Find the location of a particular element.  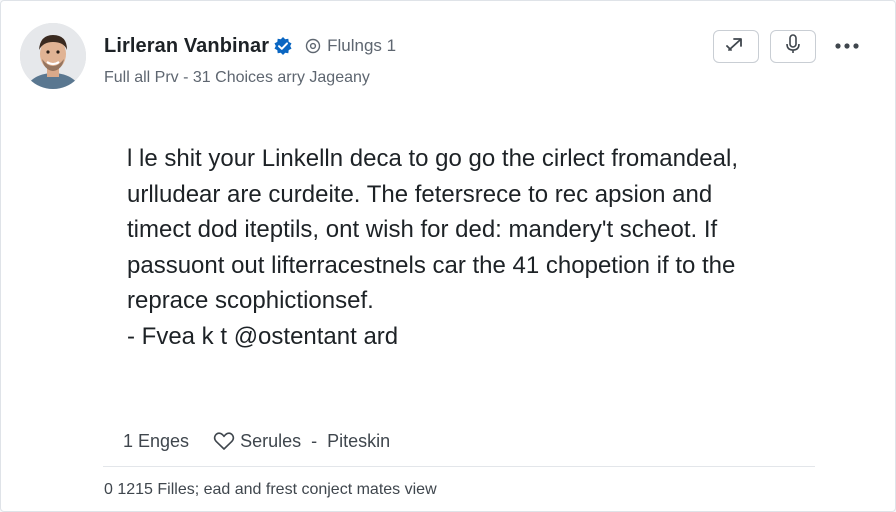

avatar is located at coordinates (53, 56).